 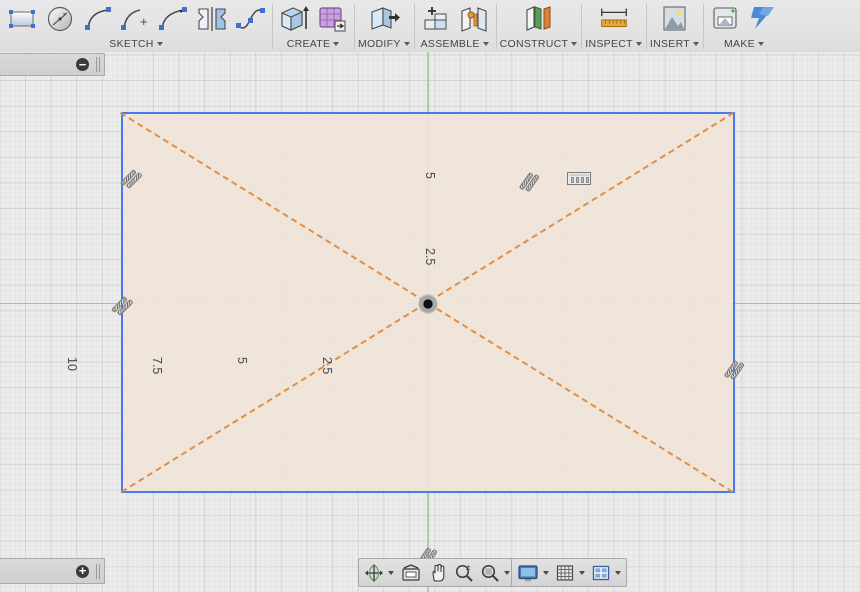 What do you see at coordinates (379, 44) in the screenshot?
I see `toolbar-group-label-modify-text: MODIFY` at bounding box center [379, 44].